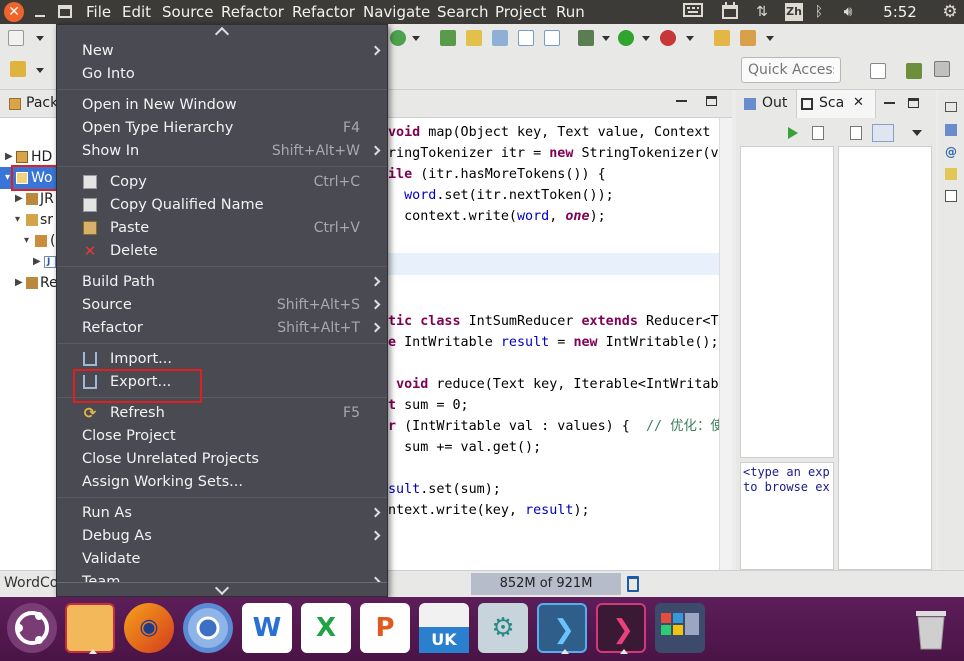 Image resolution: width=964 pixels, height=661 pixels. I want to click on run-icon, so click(793, 133).